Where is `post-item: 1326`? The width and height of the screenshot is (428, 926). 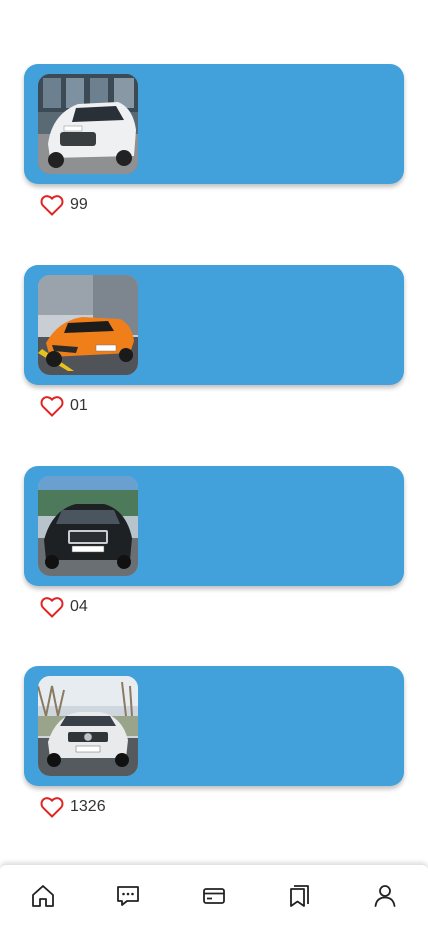
post-item: 1326 is located at coordinates (214, 742).